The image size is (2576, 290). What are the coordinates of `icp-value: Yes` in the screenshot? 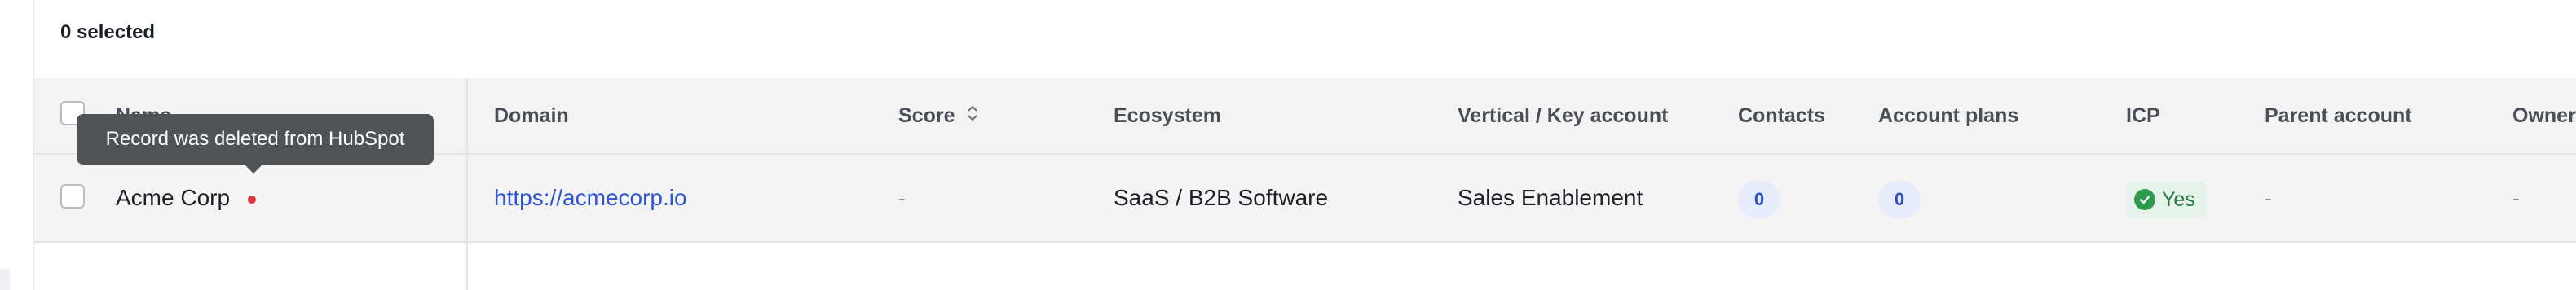 It's located at (2178, 199).